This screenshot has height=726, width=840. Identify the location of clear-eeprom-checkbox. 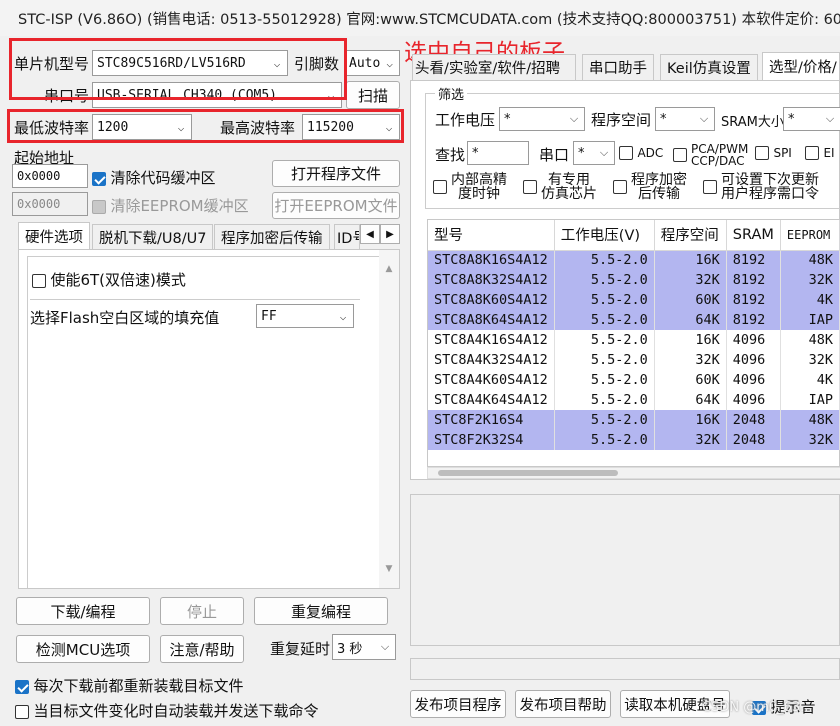
(99, 207).